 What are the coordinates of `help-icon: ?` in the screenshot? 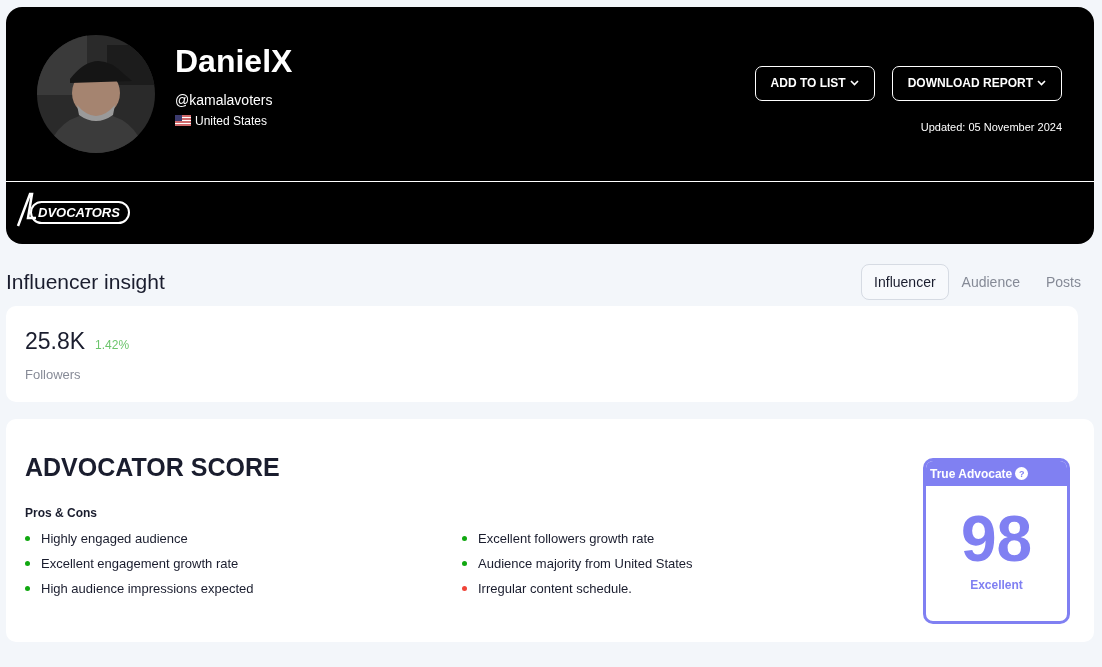 It's located at (1022, 473).